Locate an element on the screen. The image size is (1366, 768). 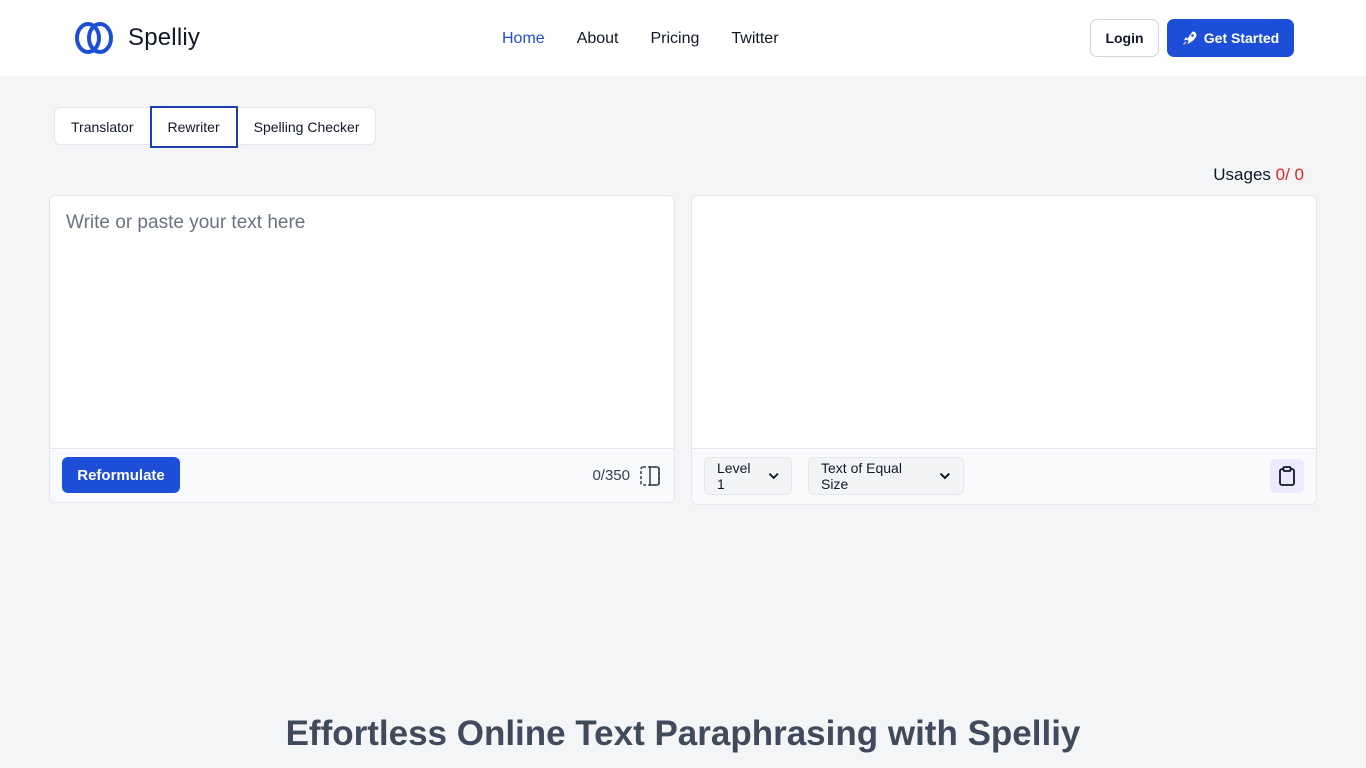
usage-counter: Usages 0/ 0 is located at coordinates (1258, 175).